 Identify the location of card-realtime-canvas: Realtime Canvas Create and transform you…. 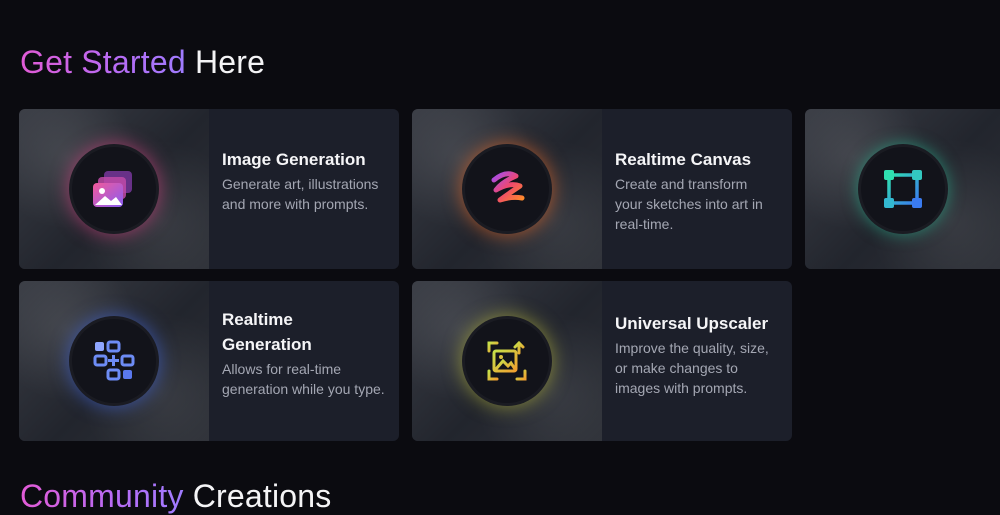
(602, 189).